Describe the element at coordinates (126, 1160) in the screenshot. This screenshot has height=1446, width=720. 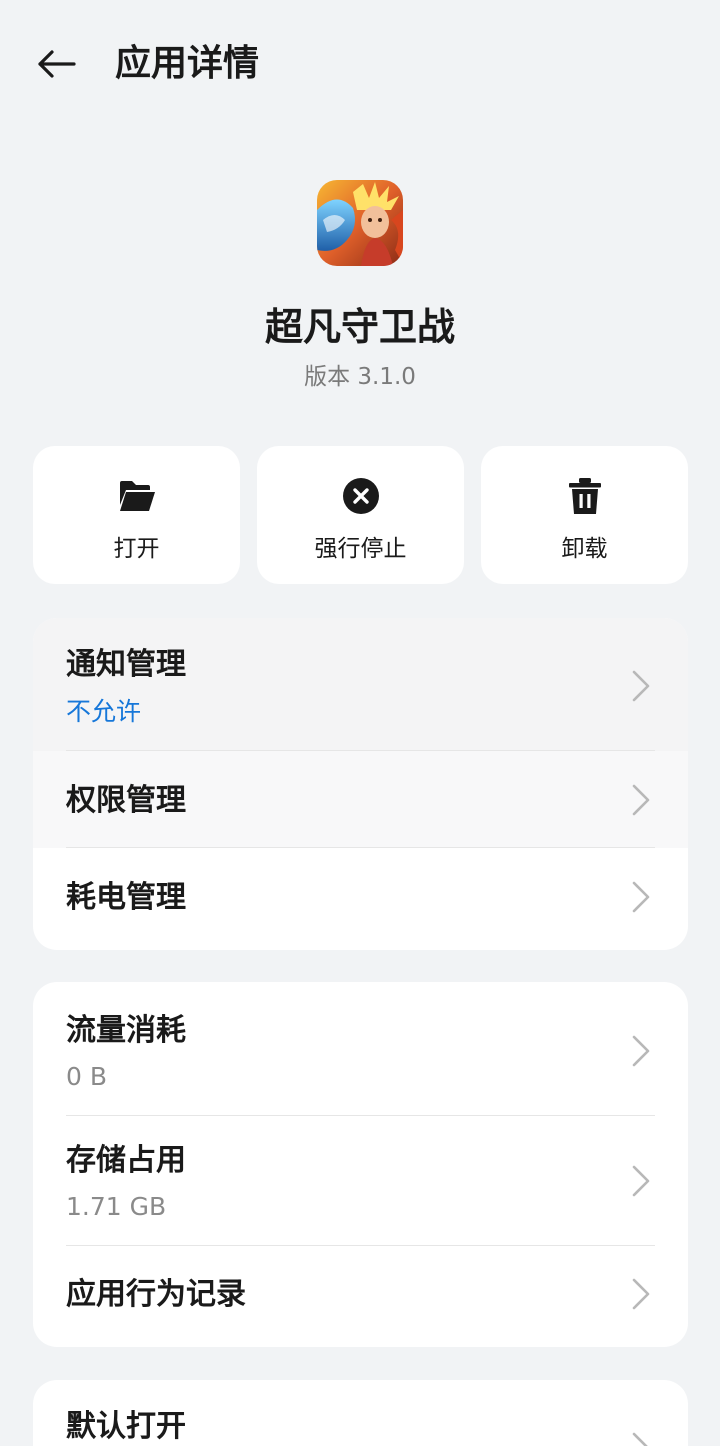
I see `storage-title: 存储占用` at that location.